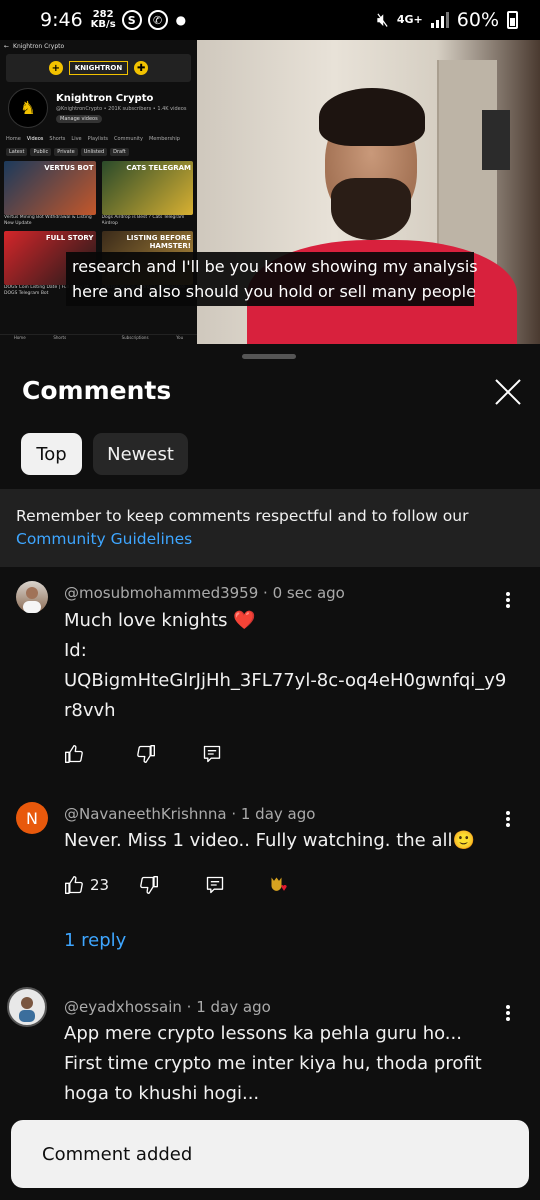 Image resolution: width=540 pixels, height=1200 pixels. I want to click on inset-chips: Latest Public Private Unlisted Draft, so click(98, 152).